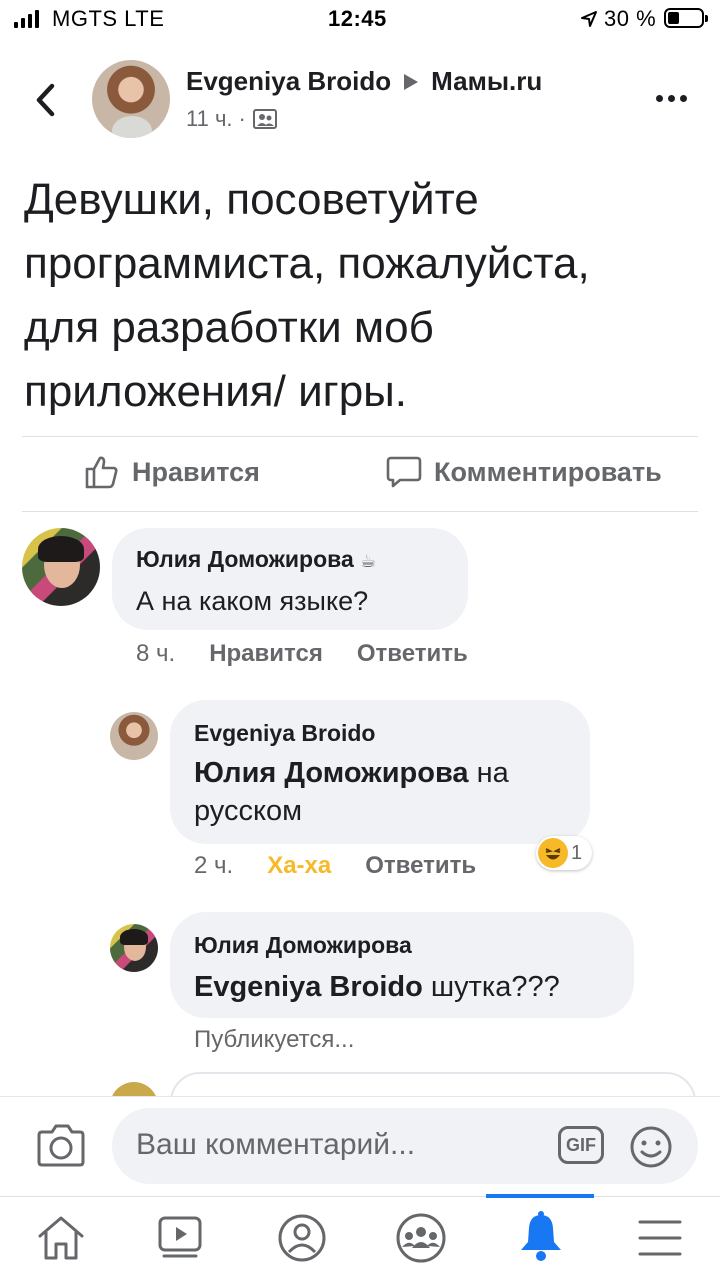 This screenshot has width=720, height=1281. What do you see at coordinates (61, 1145) in the screenshot?
I see `camera-icon` at bounding box center [61, 1145].